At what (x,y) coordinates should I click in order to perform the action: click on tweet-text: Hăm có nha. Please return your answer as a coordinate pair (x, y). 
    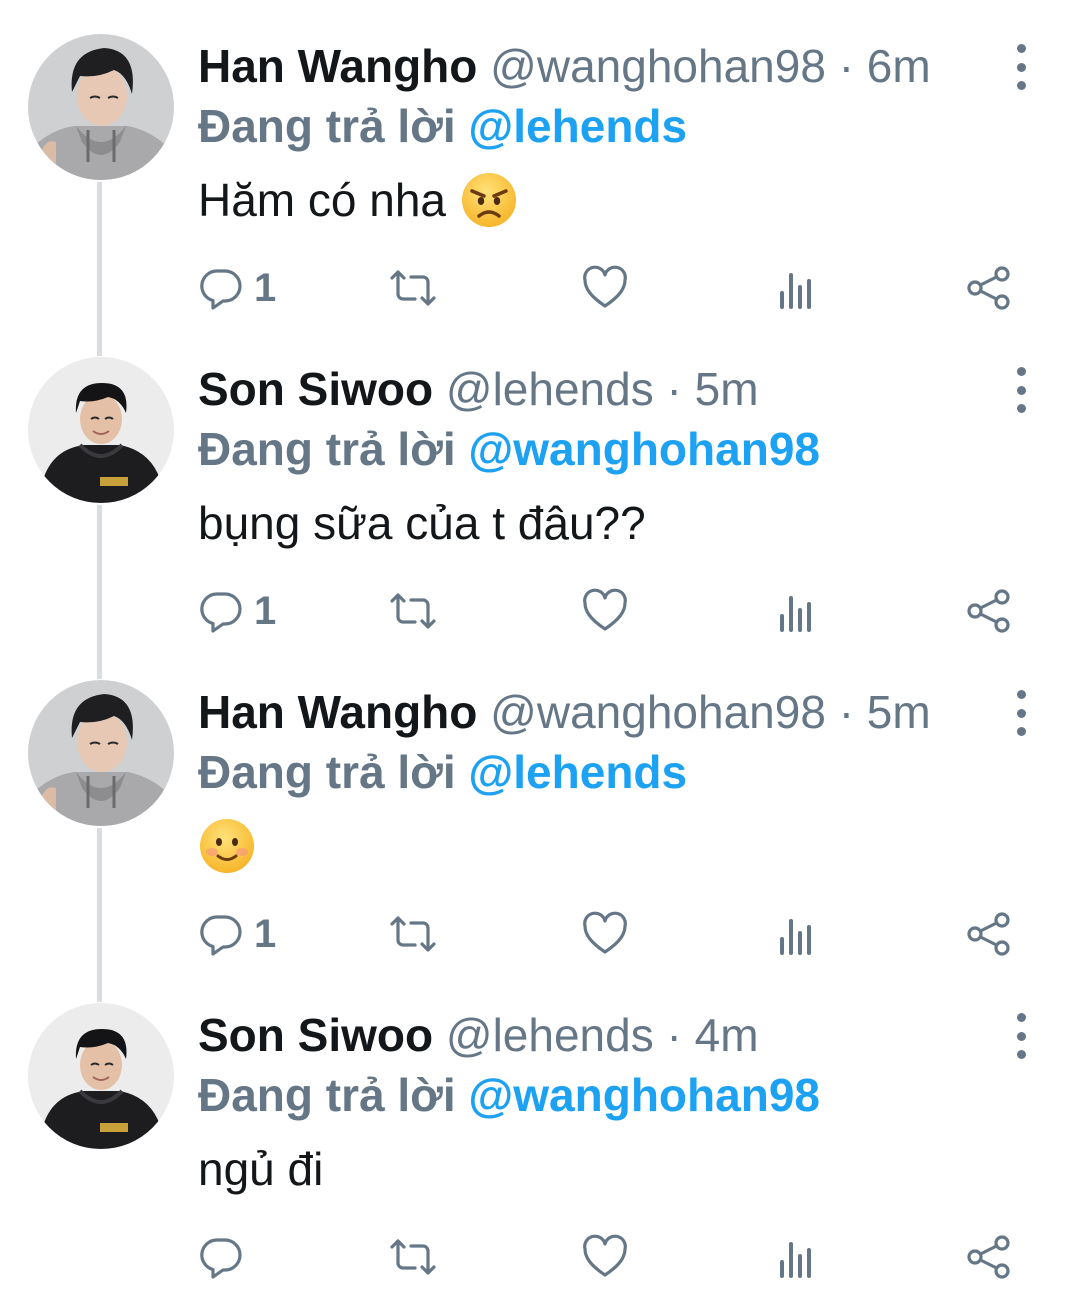
    Looking at the image, I should click on (358, 200).